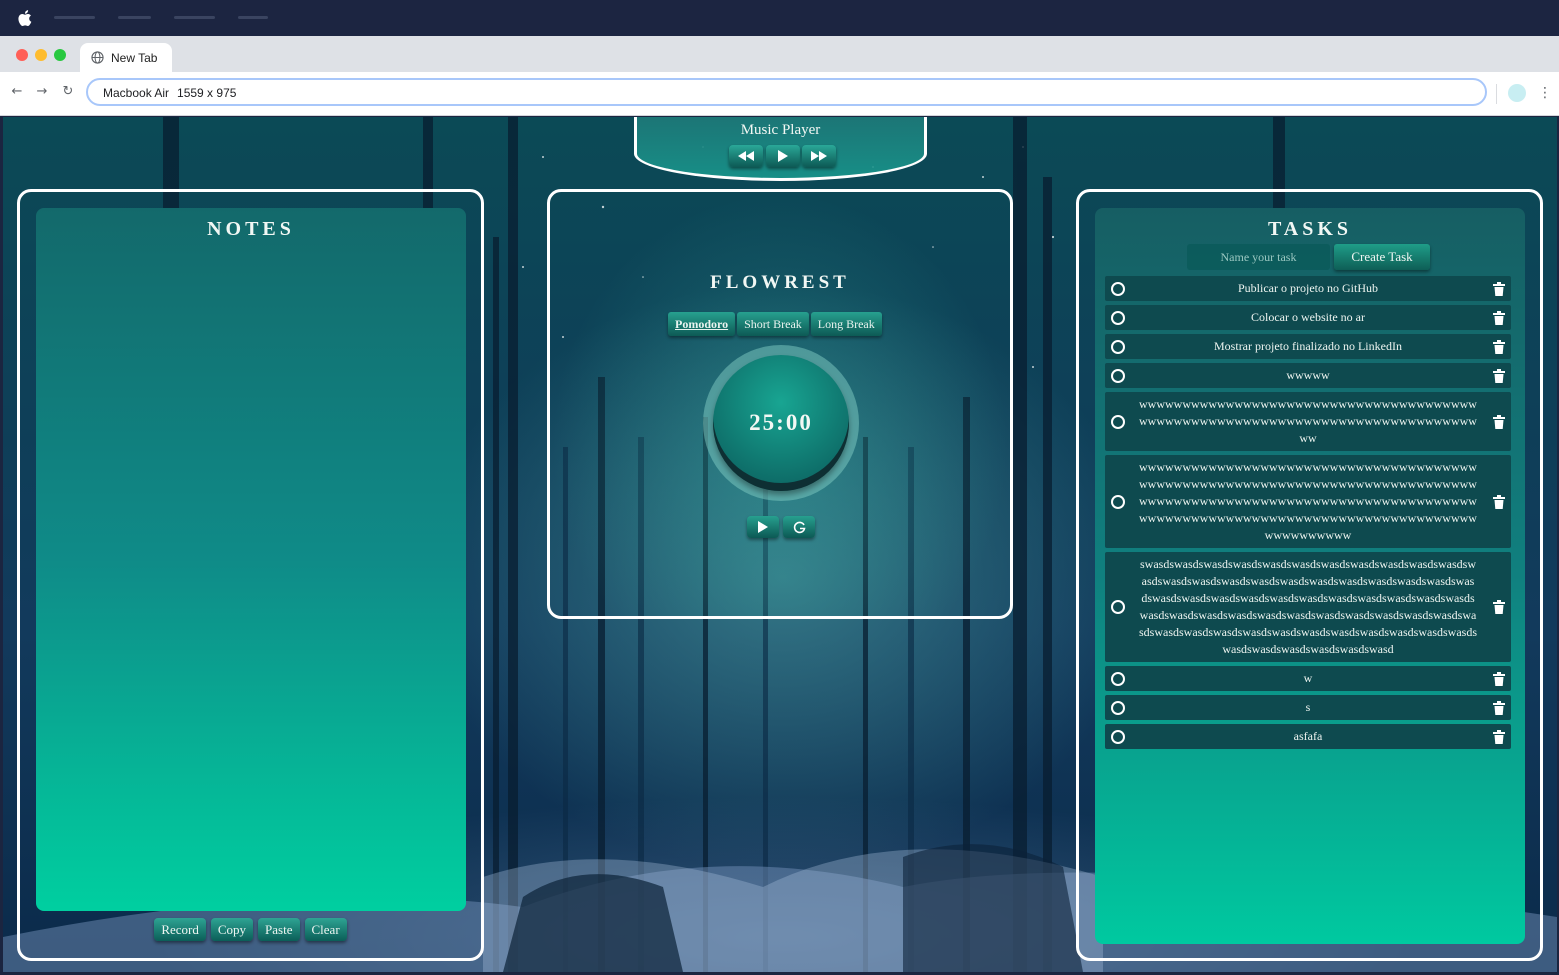 The height and width of the screenshot is (975, 1559). Describe the element at coordinates (780, 282) in the screenshot. I see `app-title: FLOWREST` at that location.